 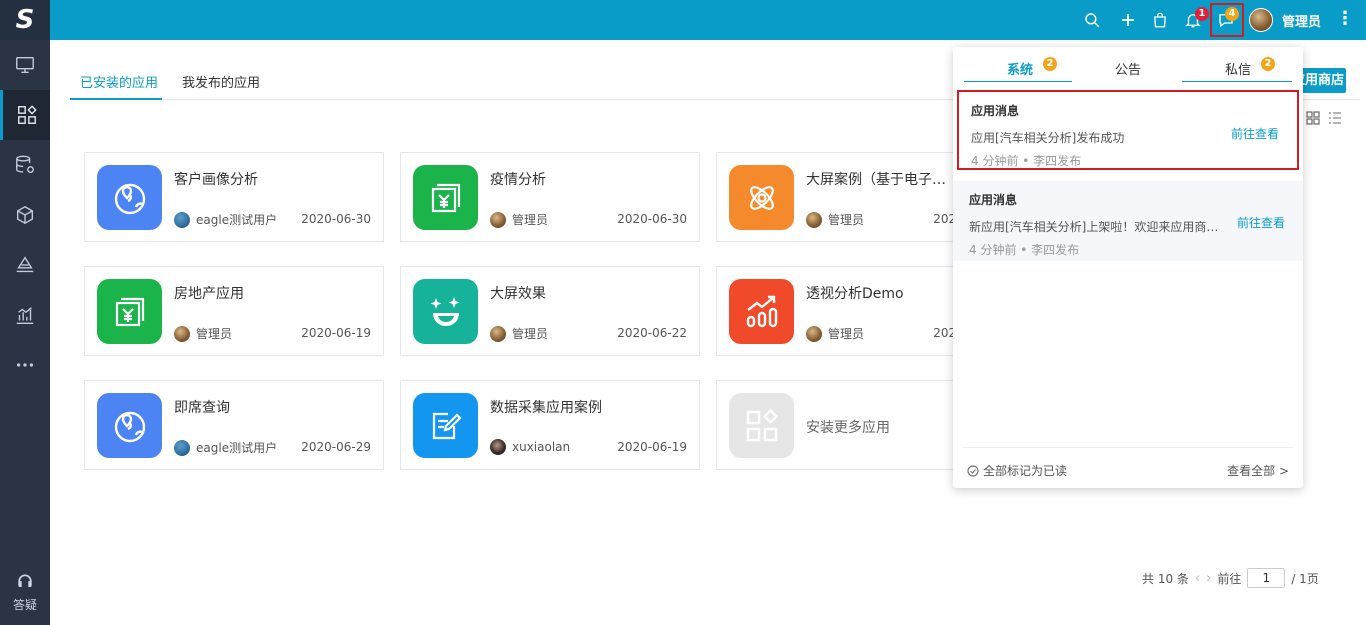 What do you see at coordinates (202, 408) in the screenshot?
I see `app-name: 即席查询` at bounding box center [202, 408].